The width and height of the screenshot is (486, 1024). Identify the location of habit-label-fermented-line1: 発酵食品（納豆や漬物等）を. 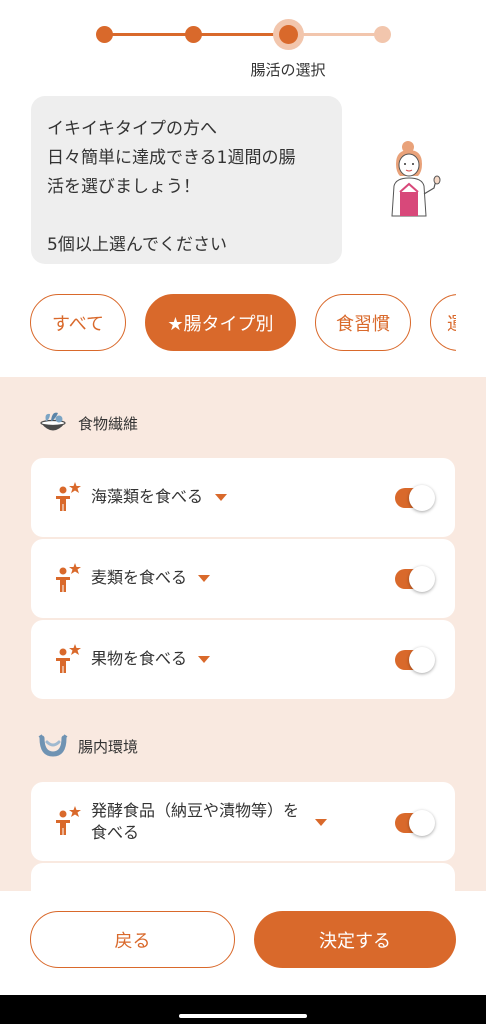
(195, 810).